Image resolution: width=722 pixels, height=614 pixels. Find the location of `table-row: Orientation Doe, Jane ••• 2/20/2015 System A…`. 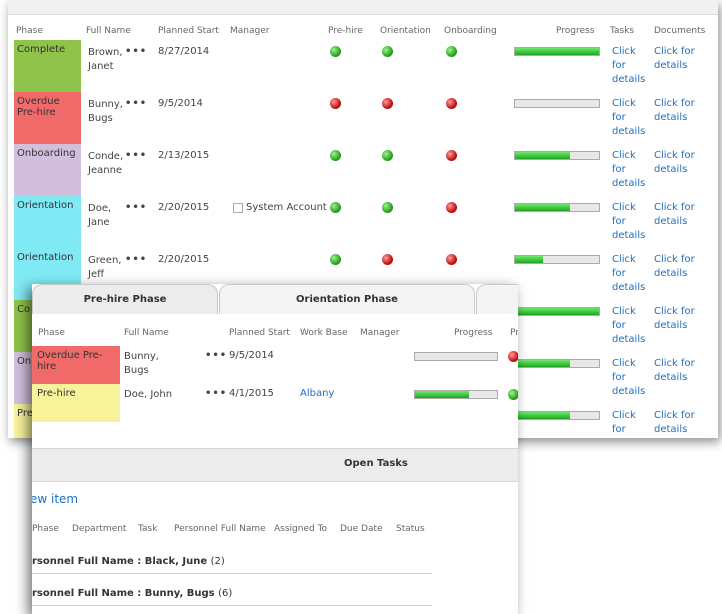

table-row: Orientation Doe, Jane ••• 2/20/2015 System A… is located at coordinates (363, 222).